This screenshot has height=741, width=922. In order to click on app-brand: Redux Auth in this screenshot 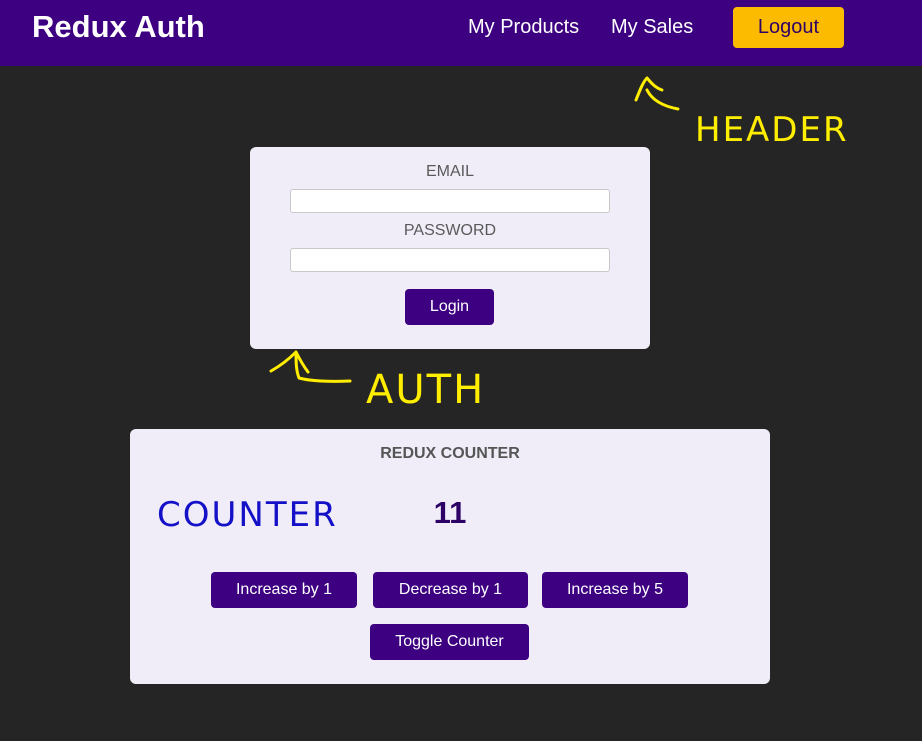, I will do `click(118, 26)`.